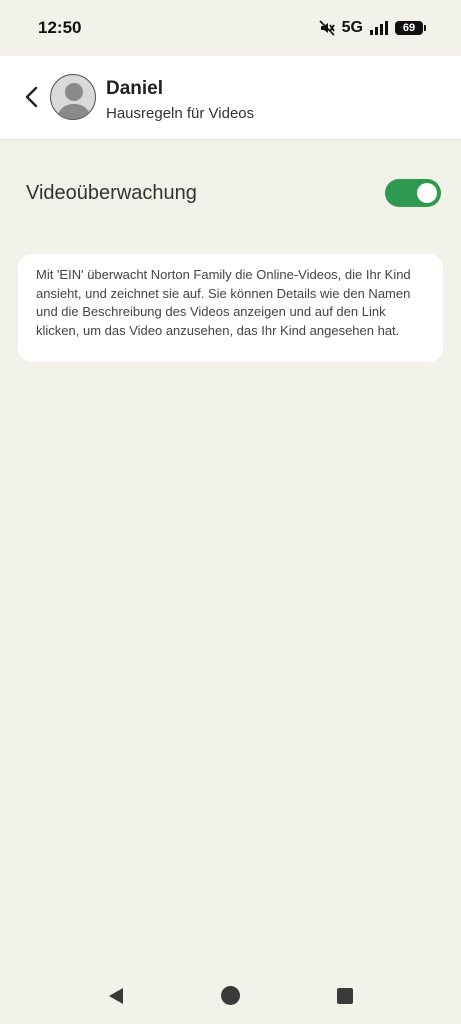 The image size is (461, 1024). What do you see at coordinates (345, 996) in the screenshot?
I see `recents-square-icon` at bounding box center [345, 996].